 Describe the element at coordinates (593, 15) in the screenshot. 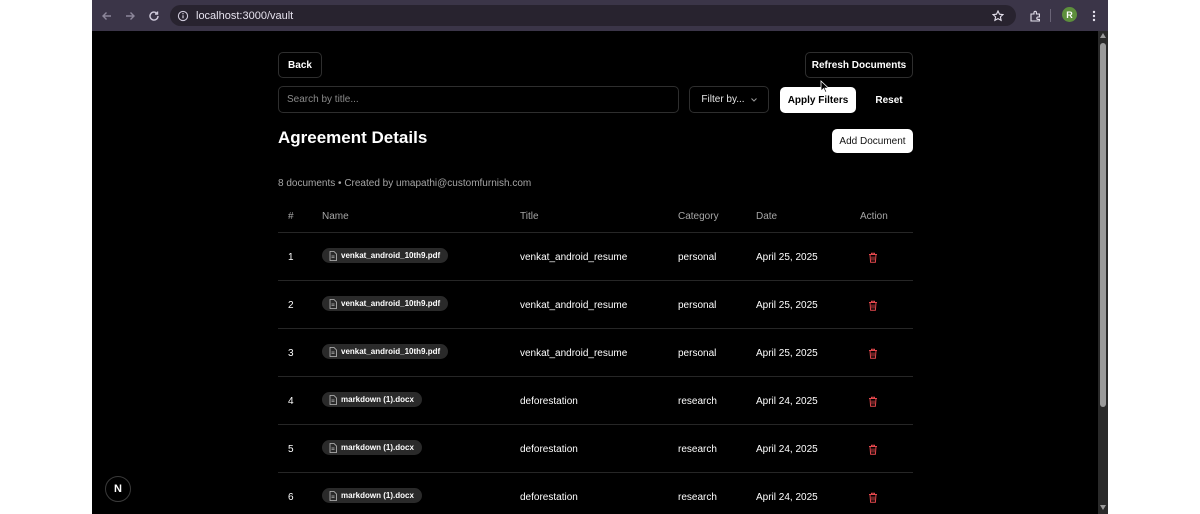

I see `address-bar: localhost:3000/vault` at that location.